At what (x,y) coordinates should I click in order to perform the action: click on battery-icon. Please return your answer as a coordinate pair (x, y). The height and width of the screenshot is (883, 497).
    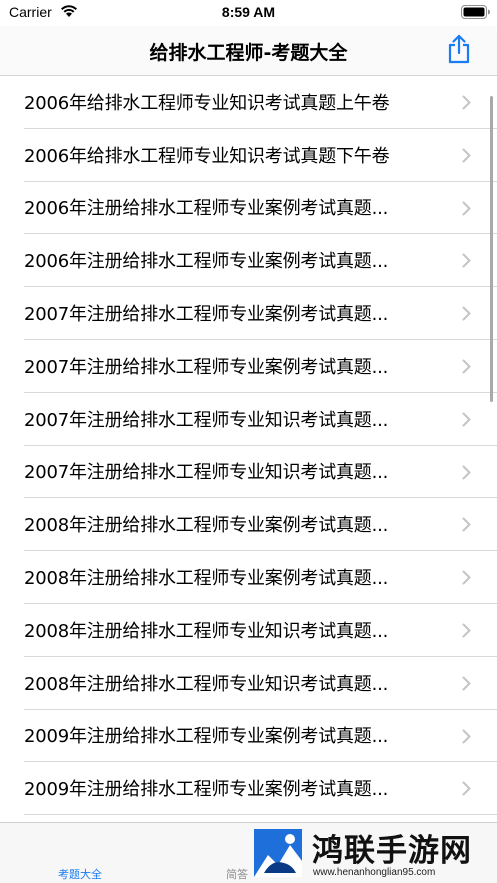
    Looking at the image, I should click on (475, 12).